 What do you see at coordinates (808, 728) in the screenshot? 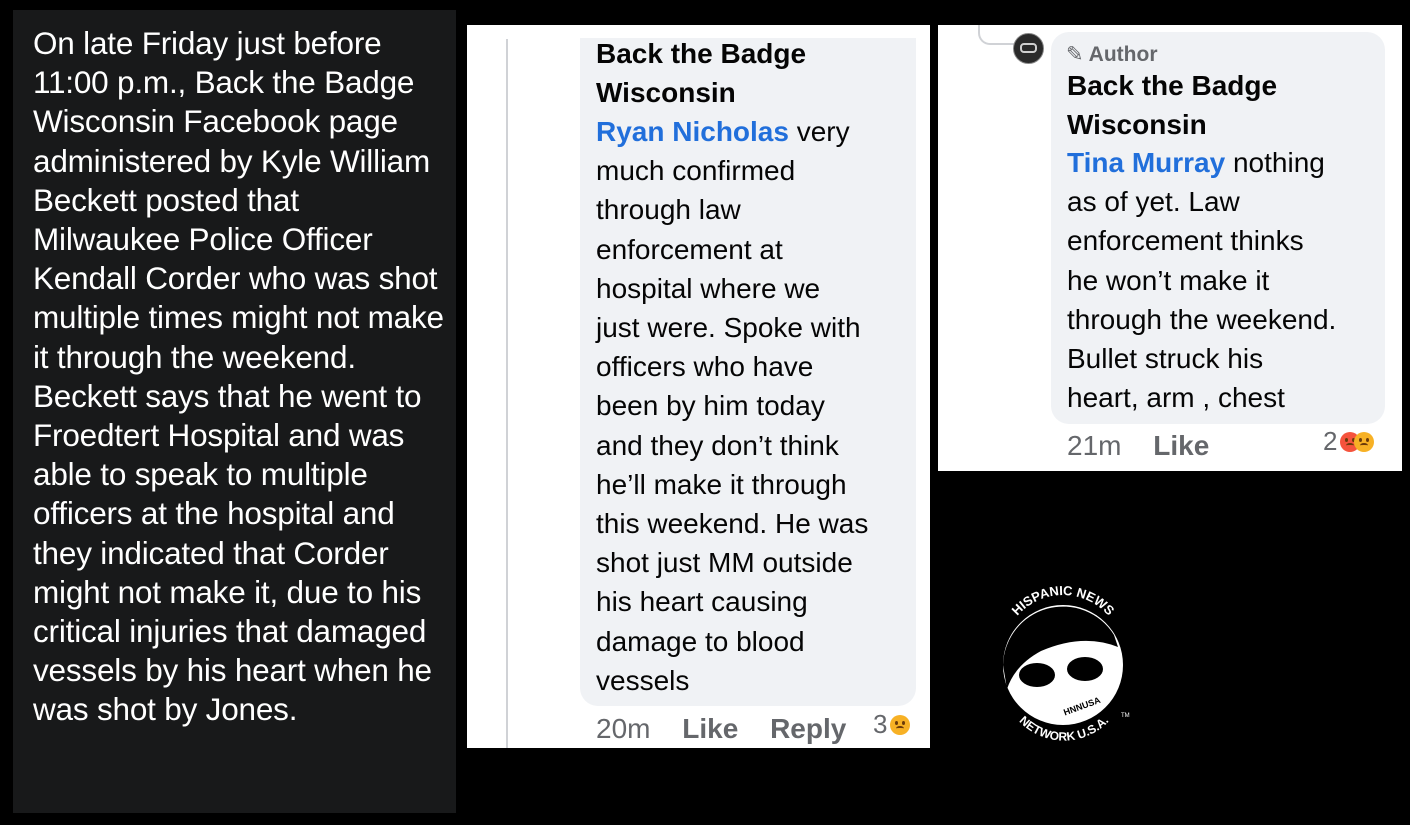
I see `reply-button: Reply` at bounding box center [808, 728].